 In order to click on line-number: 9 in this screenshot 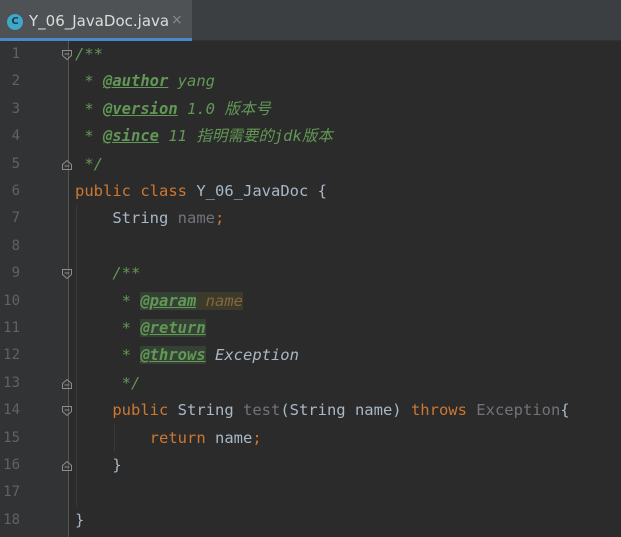, I will do `click(15, 273)`.